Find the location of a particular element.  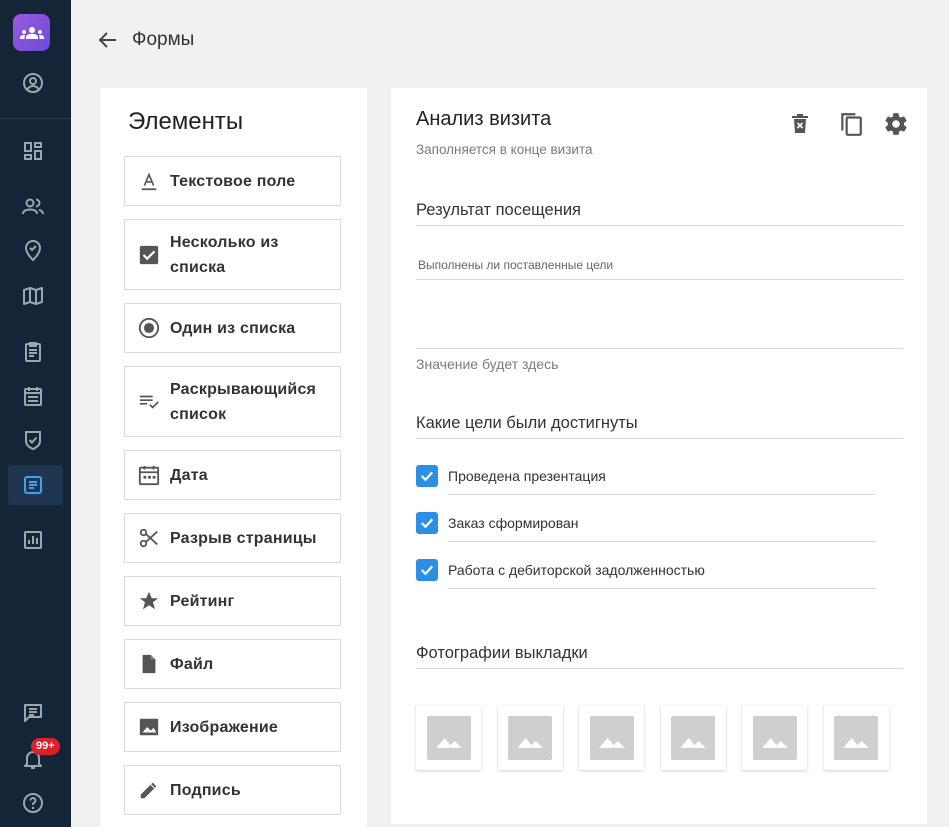

map-icon is located at coordinates (33, 296).